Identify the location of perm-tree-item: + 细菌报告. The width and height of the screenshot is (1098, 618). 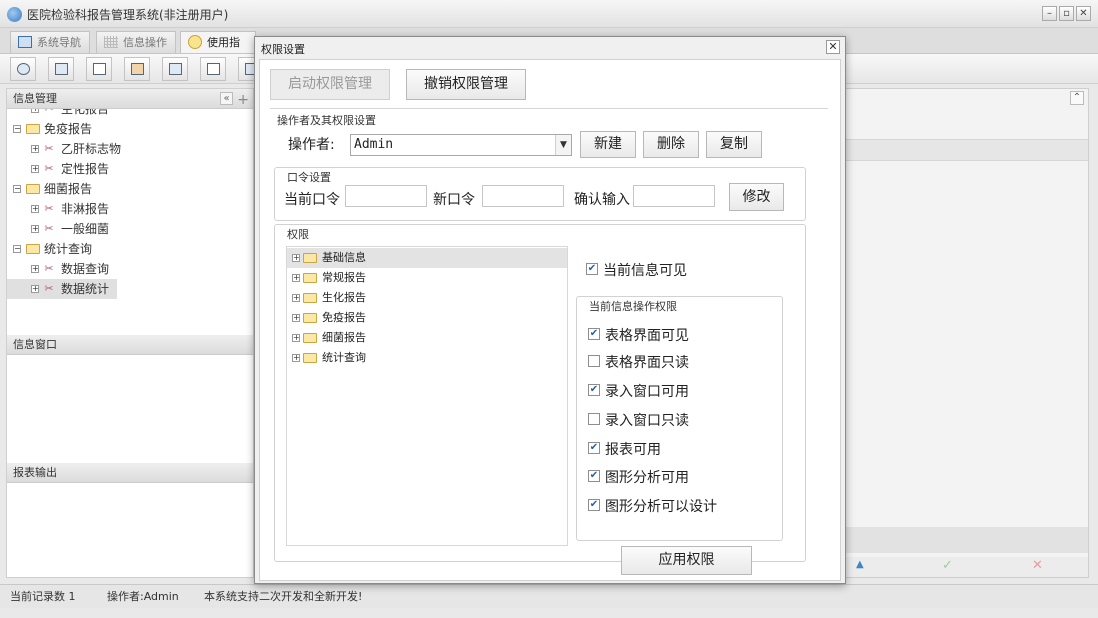
(427, 338).